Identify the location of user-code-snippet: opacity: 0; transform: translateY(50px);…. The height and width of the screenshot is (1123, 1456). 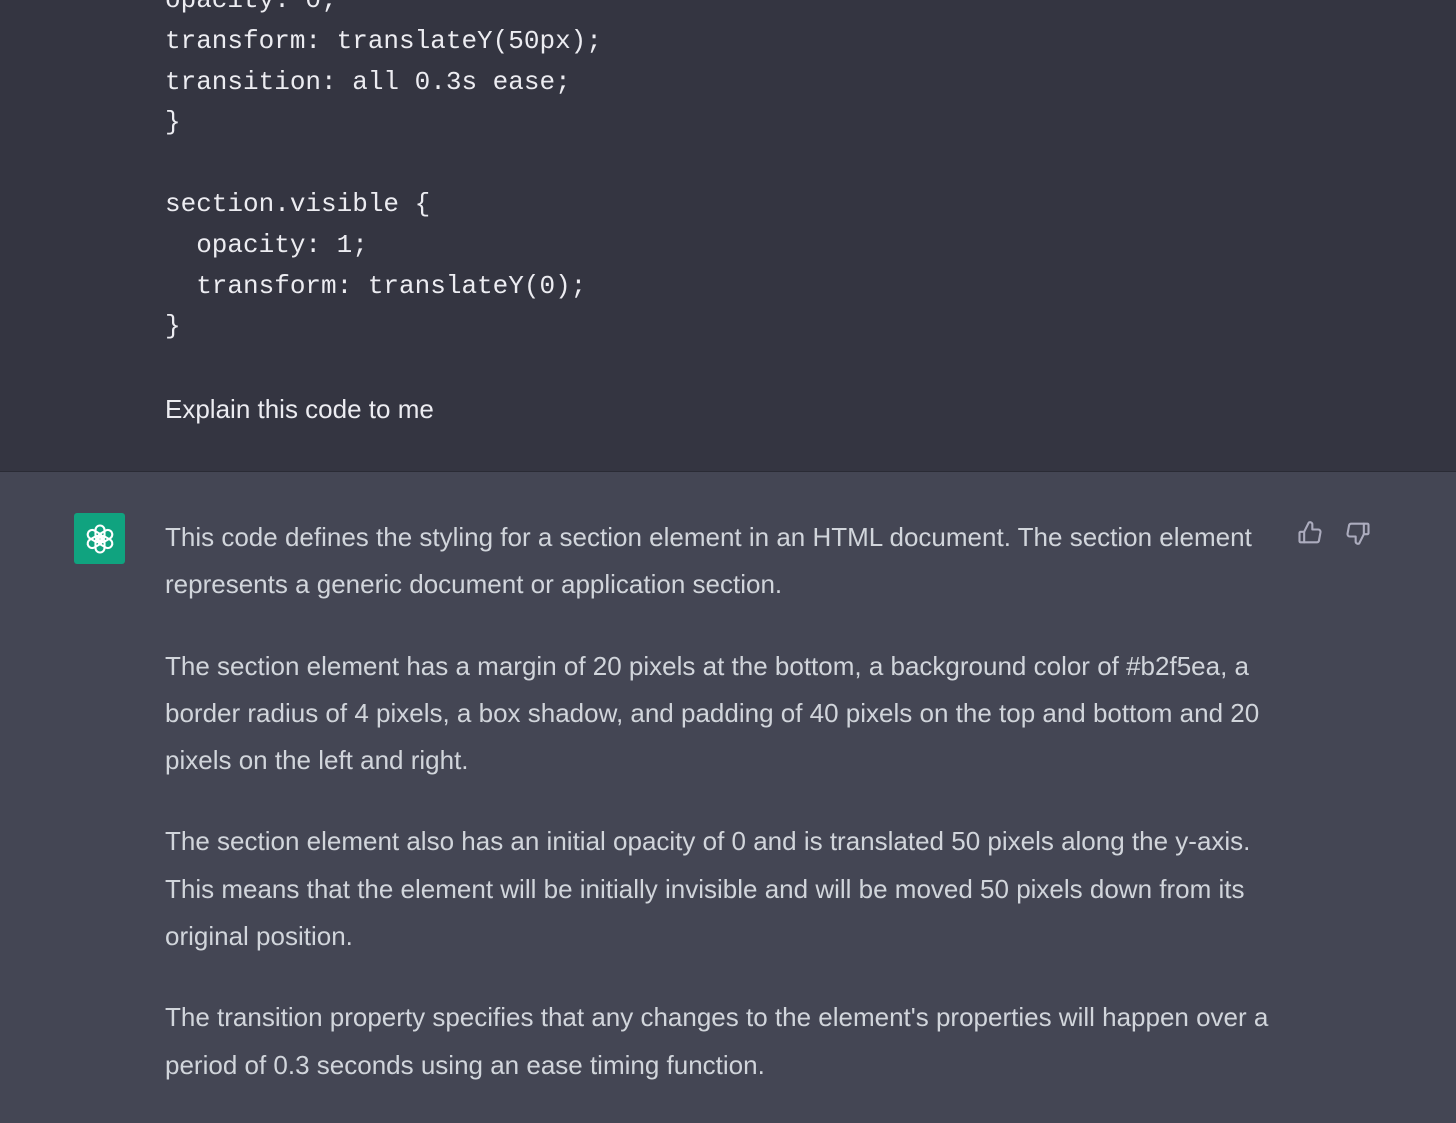
(383, 171).